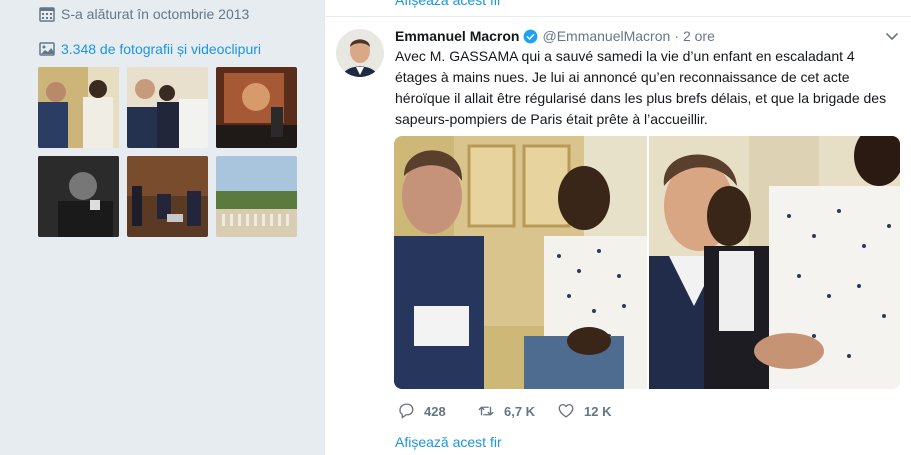 This screenshot has width=911, height=455. I want to click on reply-button: 428, so click(437, 411).